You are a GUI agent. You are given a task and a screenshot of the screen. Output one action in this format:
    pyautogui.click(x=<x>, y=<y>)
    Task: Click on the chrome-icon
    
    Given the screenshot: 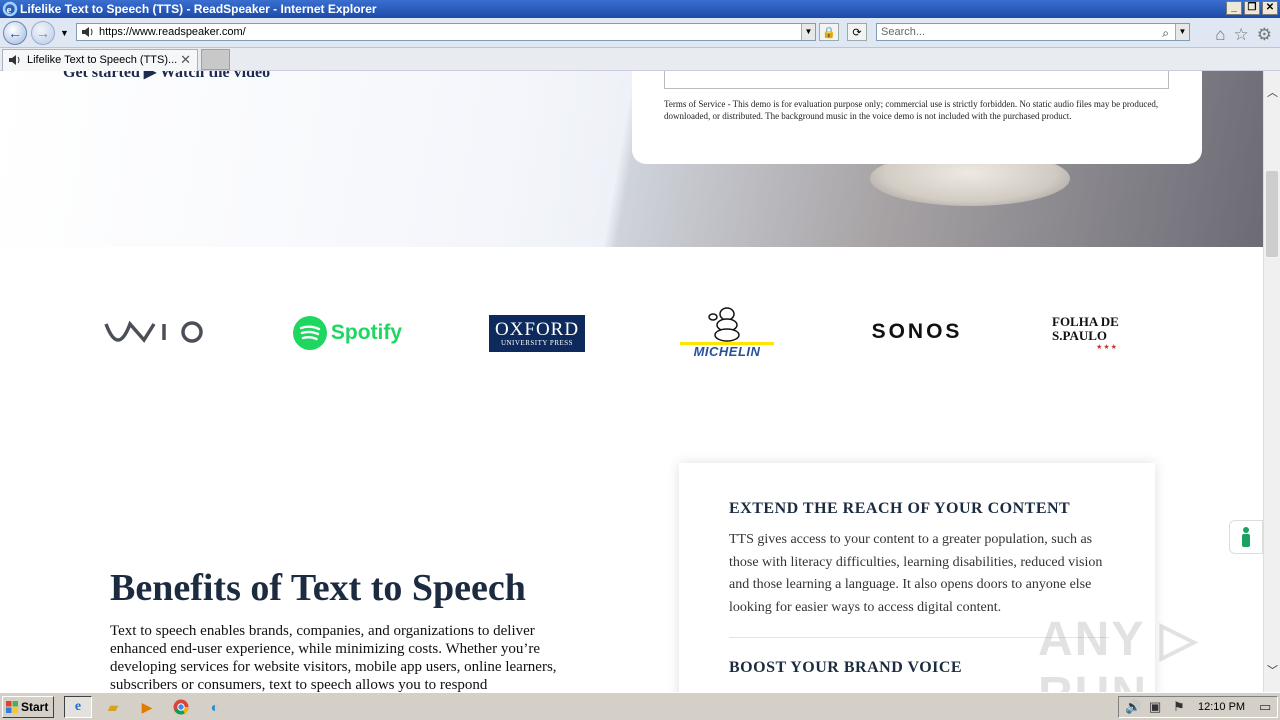 What is the action you would take?
    pyautogui.click(x=181, y=707)
    